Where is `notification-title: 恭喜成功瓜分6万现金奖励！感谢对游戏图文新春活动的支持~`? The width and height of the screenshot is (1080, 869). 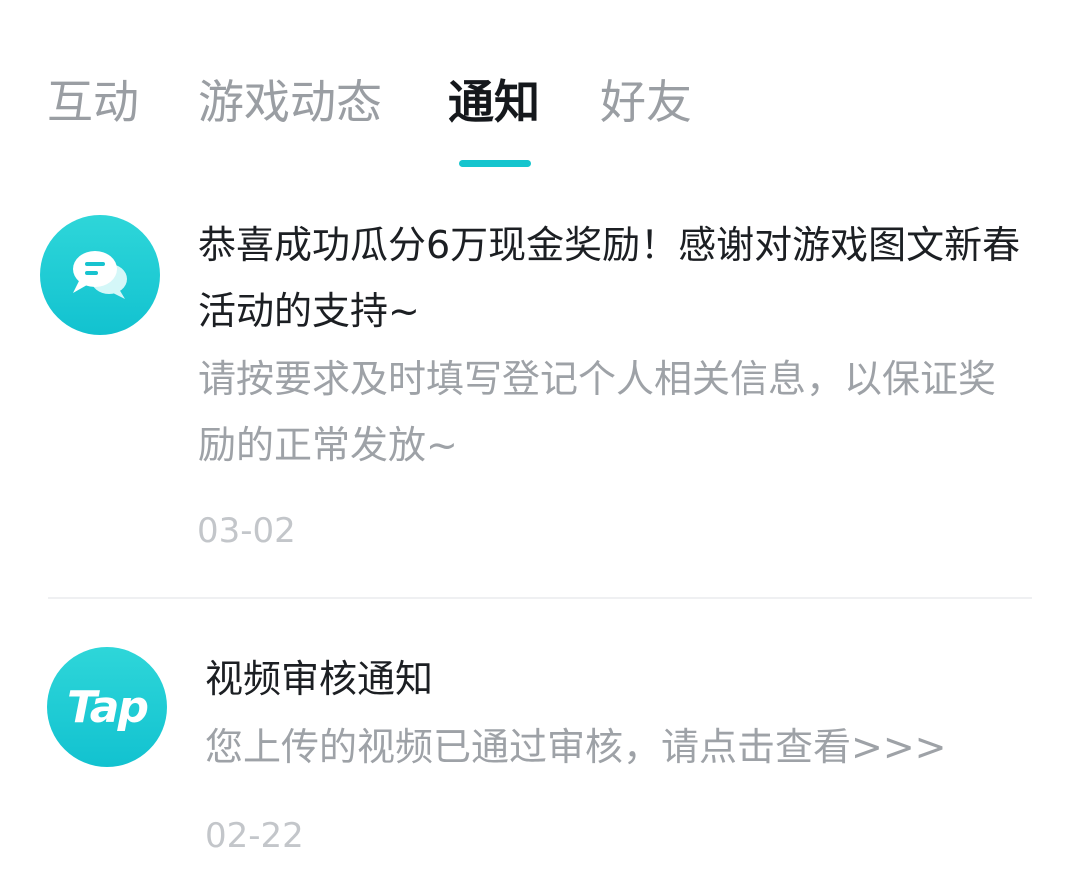 notification-title: 恭喜成功瓜分6万现金奖励！感谢对游戏图文新春活动的支持~ is located at coordinates (609, 278).